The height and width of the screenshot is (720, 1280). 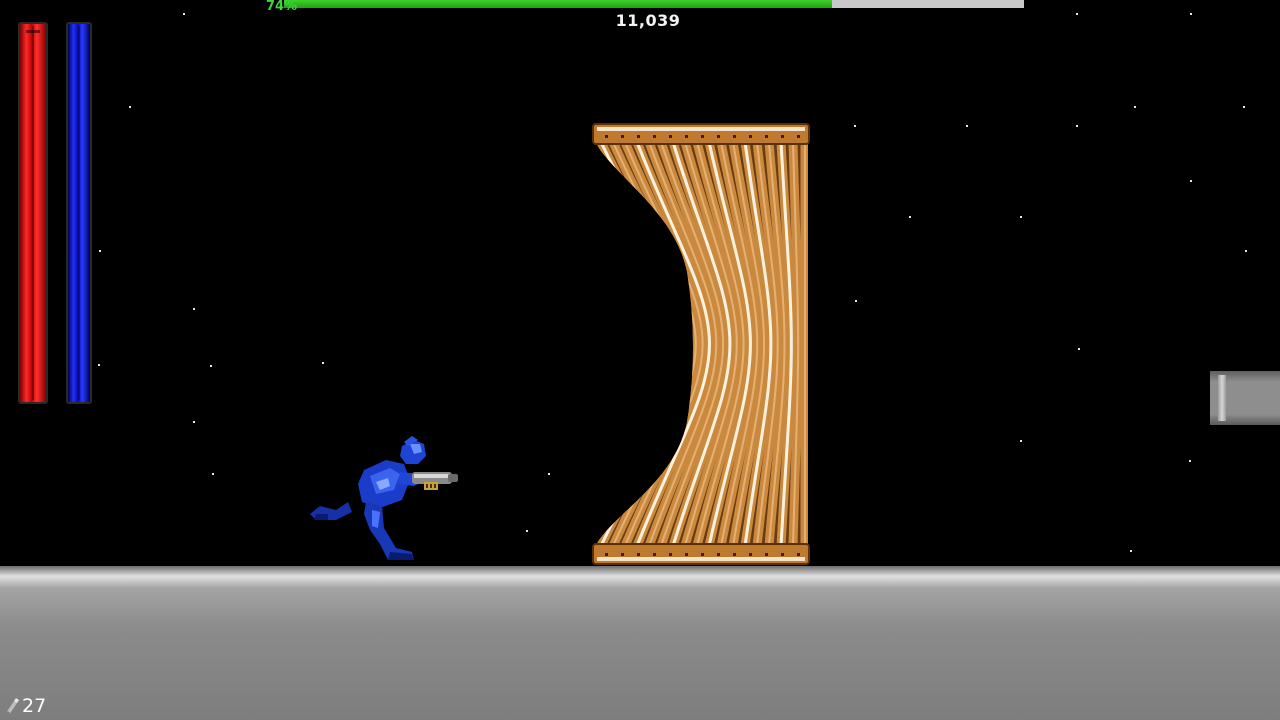 I want to click on ammo-counter: 27, so click(x=25, y=706).